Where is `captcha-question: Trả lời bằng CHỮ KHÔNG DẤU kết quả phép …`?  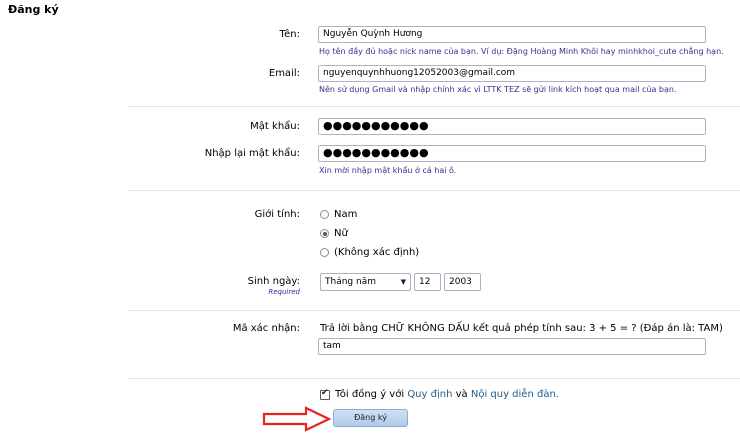
captcha-question: Trả lời bằng CHỮ KHÔNG DẤU kết quả phép … is located at coordinates (521, 328).